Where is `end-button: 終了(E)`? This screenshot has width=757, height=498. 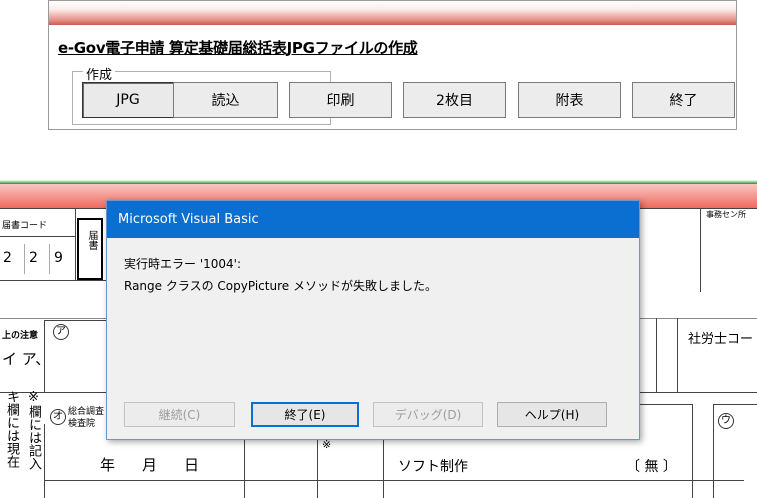
end-button: 終了(E) is located at coordinates (305, 414).